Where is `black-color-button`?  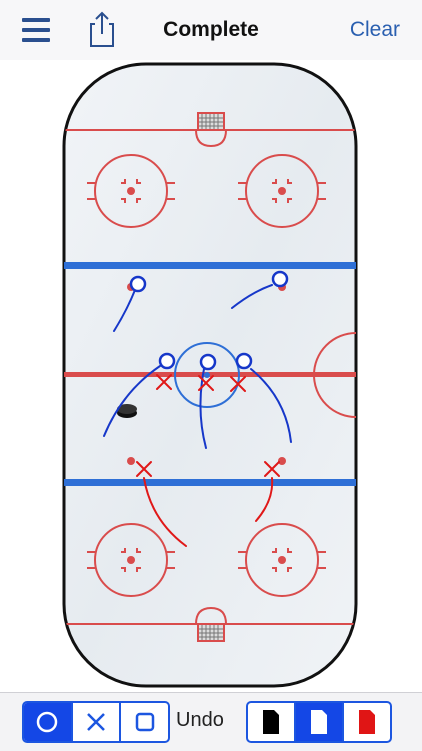 black-color-button is located at coordinates (272, 722).